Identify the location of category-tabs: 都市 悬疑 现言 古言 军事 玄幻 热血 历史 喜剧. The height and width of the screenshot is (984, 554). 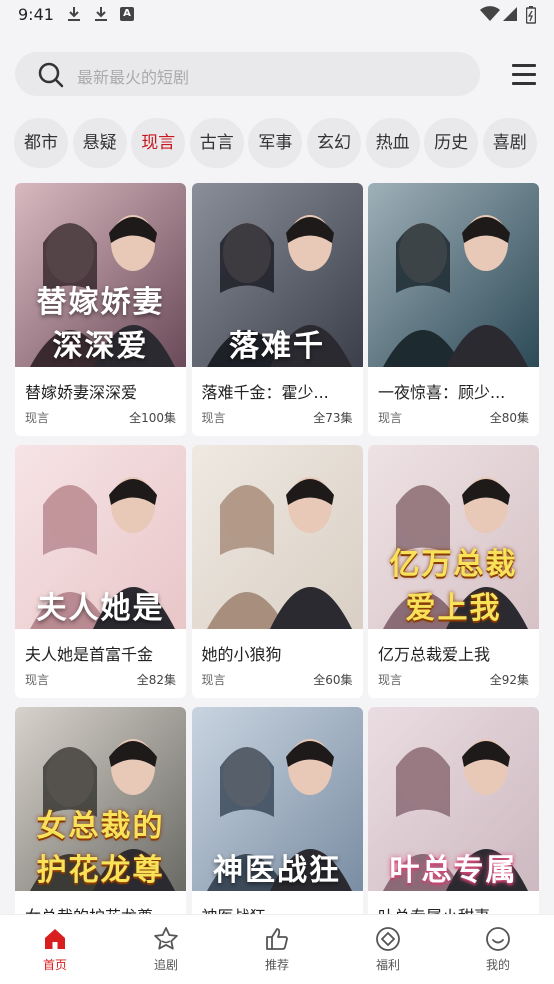
(284, 144).